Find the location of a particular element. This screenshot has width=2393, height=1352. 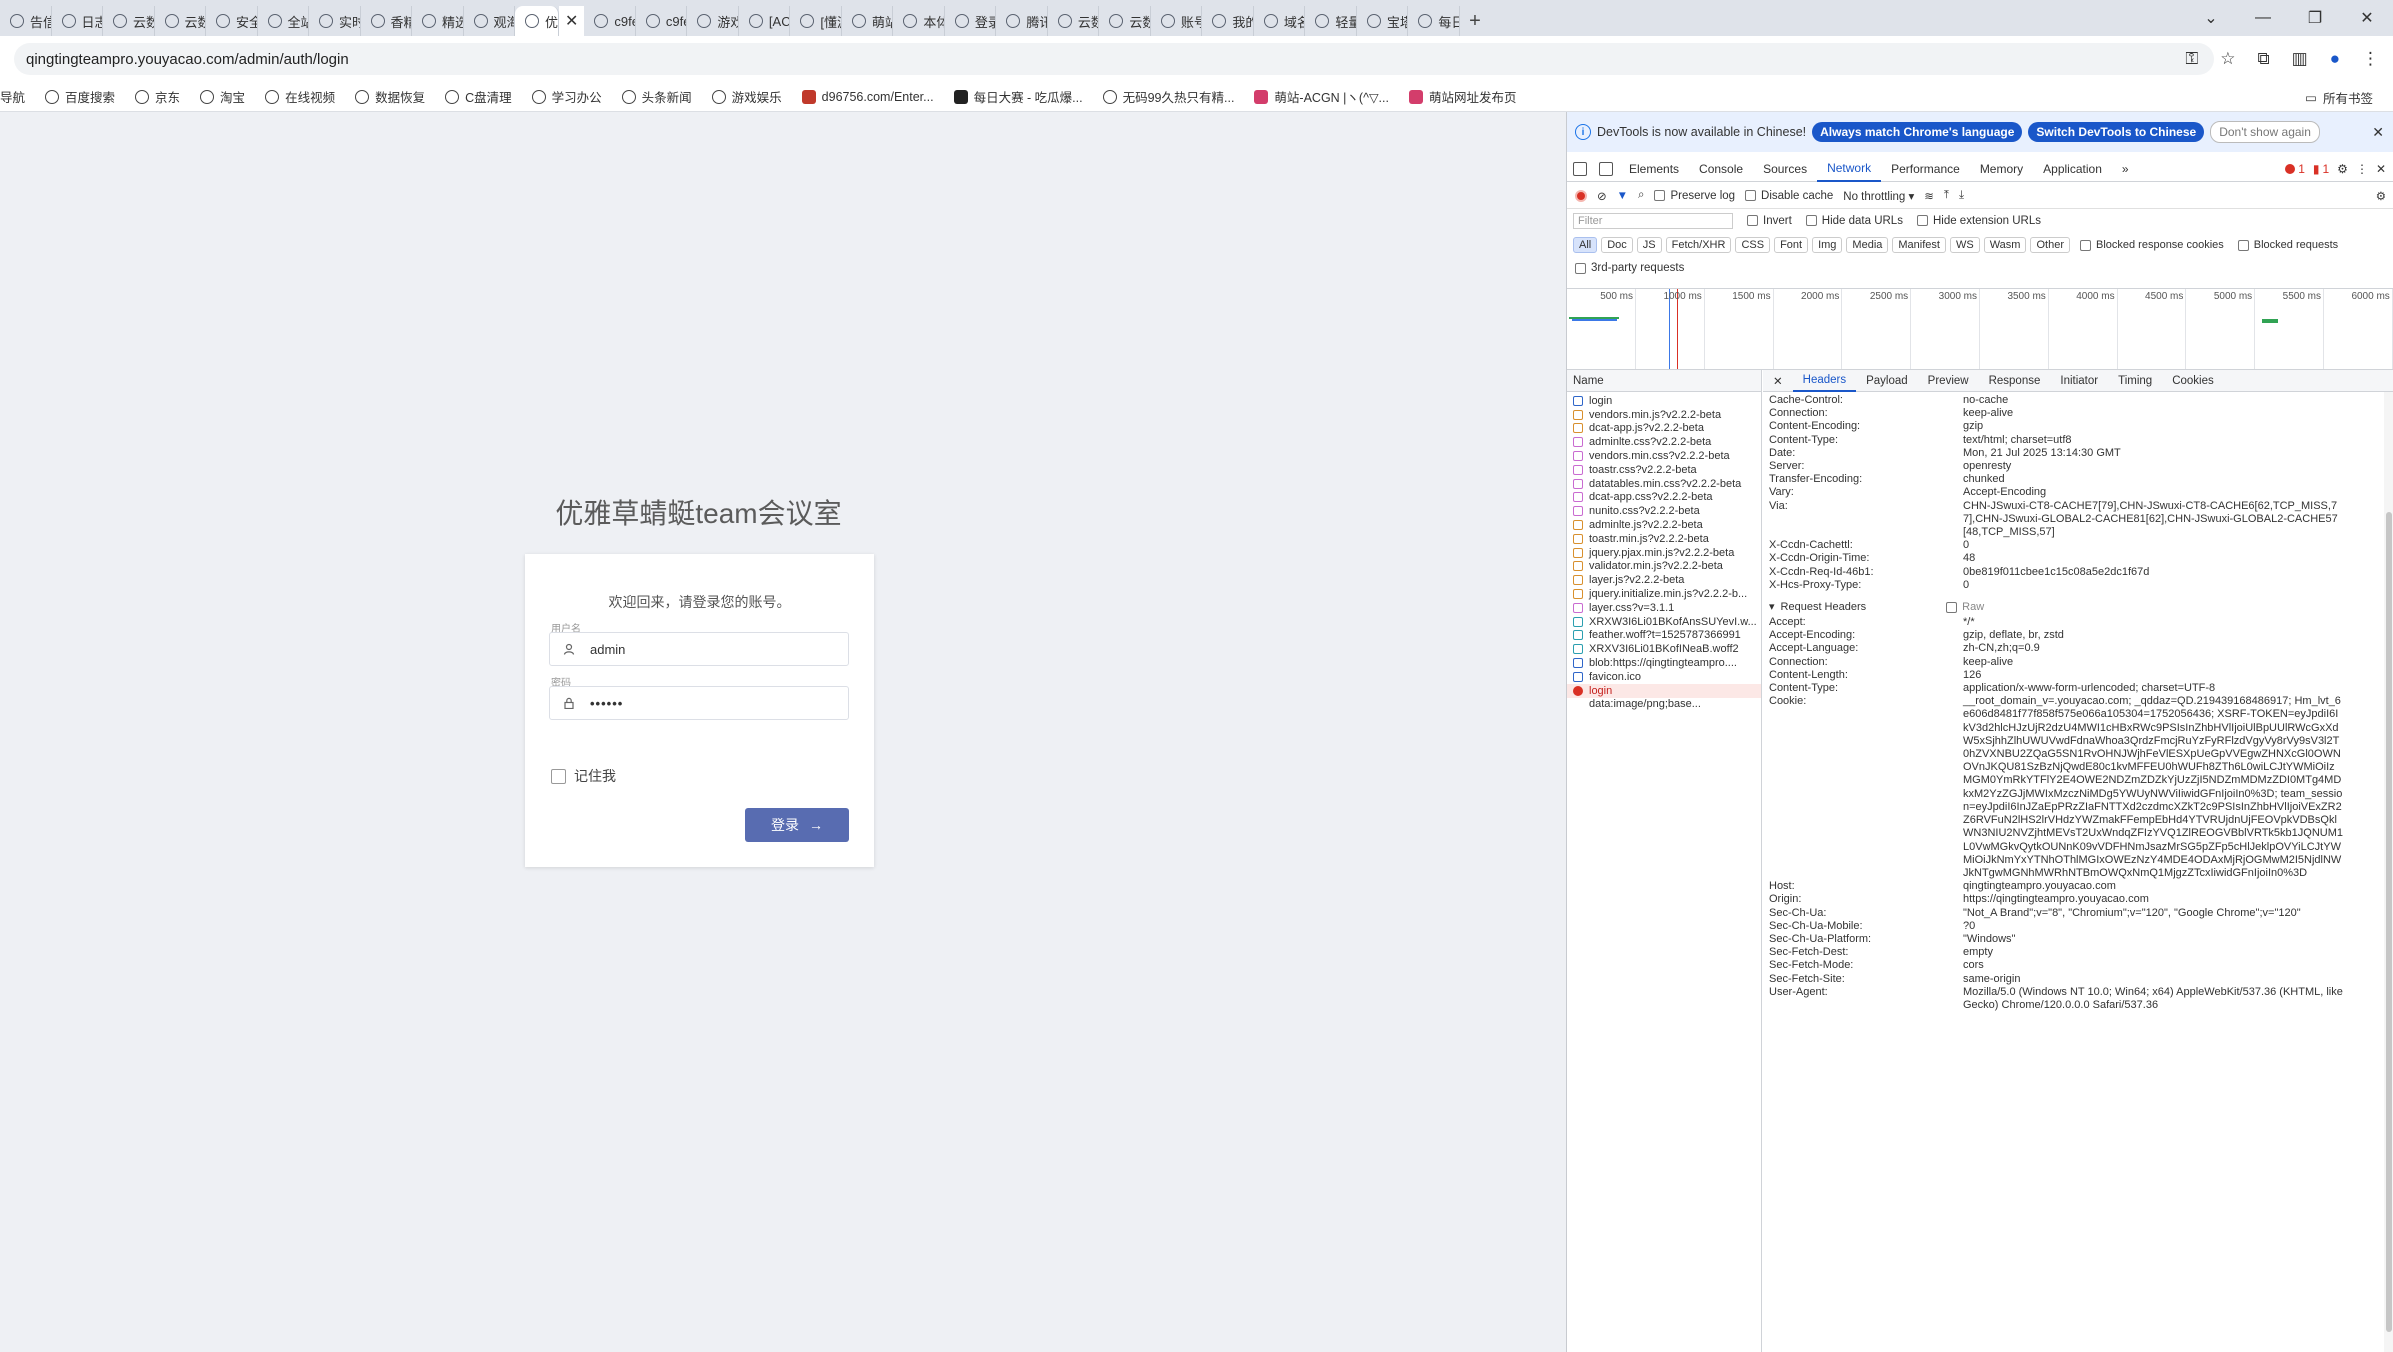

clear-icon: ⊘ is located at coordinates (1602, 196).